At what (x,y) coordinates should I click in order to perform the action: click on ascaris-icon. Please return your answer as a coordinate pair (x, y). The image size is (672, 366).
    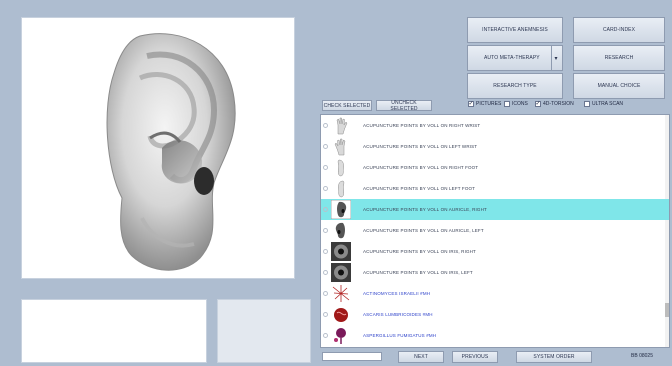
    Looking at the image, I should click on (341, 315).